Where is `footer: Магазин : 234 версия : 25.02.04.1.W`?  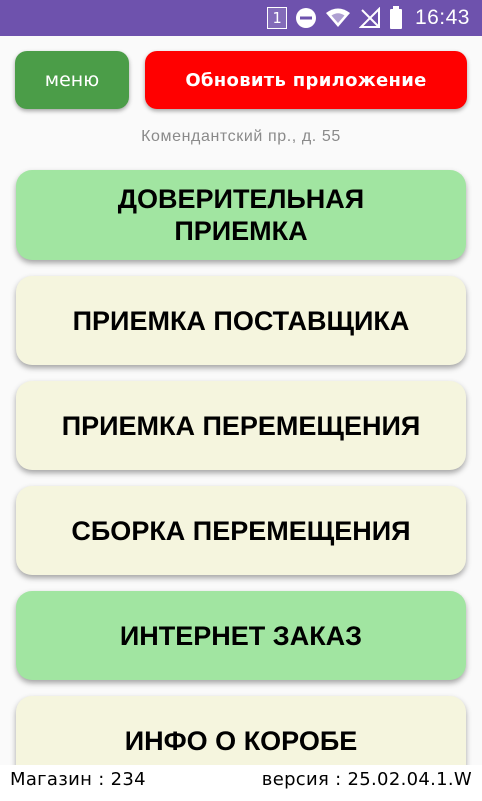
footer: Магазин : 234 версия : 25.02.04.1.W is located at coordinates (241, 783).